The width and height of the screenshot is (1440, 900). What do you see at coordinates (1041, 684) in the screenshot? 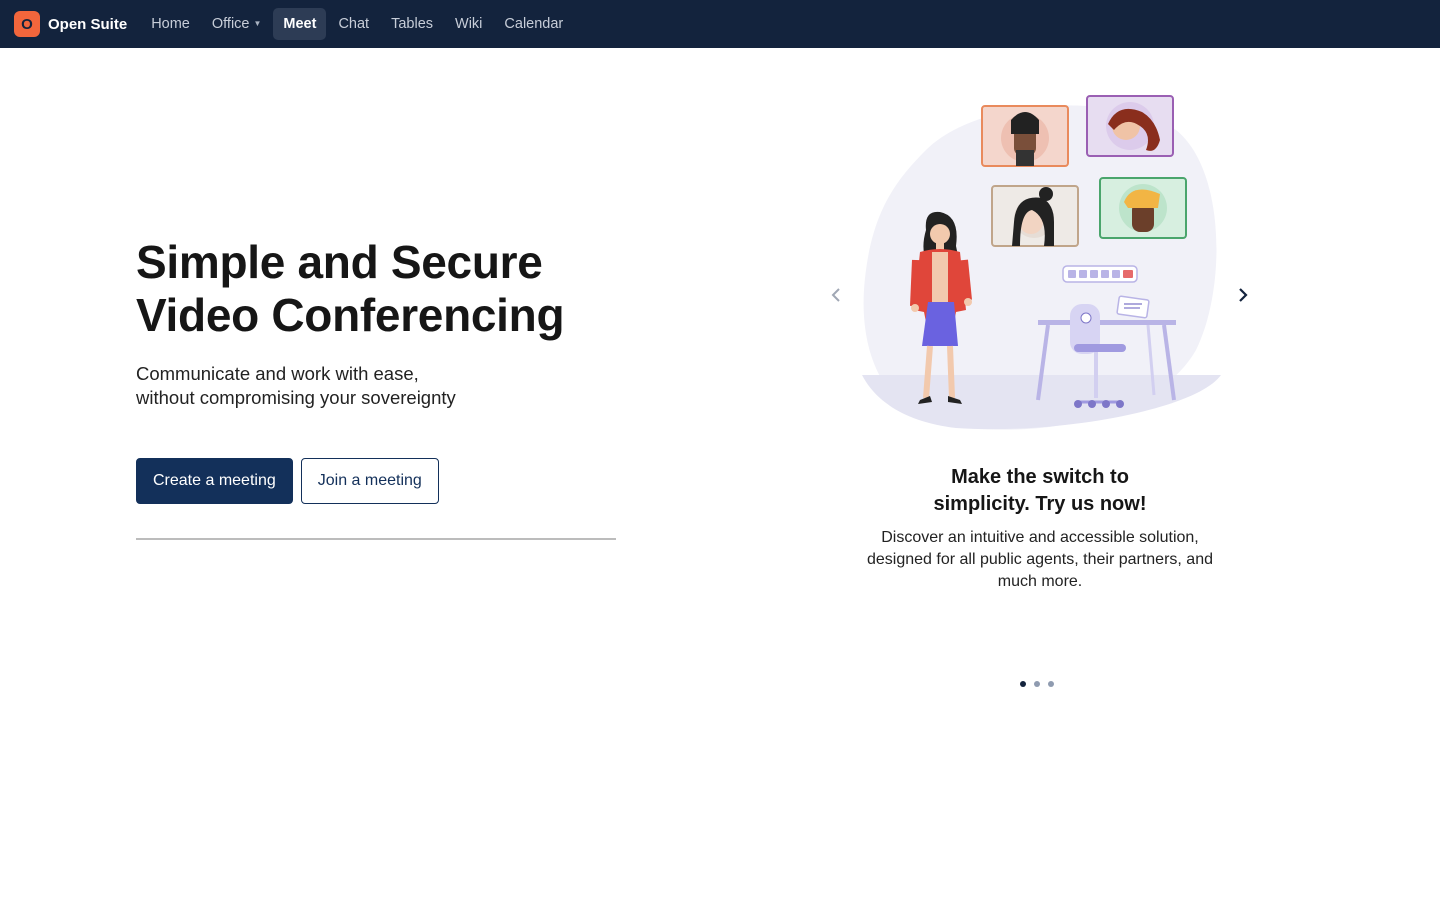
I see `carousel-pagination` at bounding box center [1041, 684].